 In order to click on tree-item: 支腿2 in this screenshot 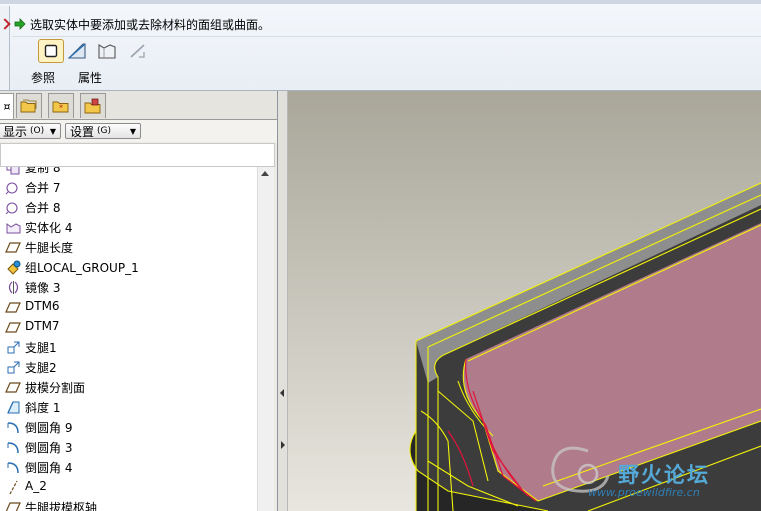, I will do `click(128, 367)`.